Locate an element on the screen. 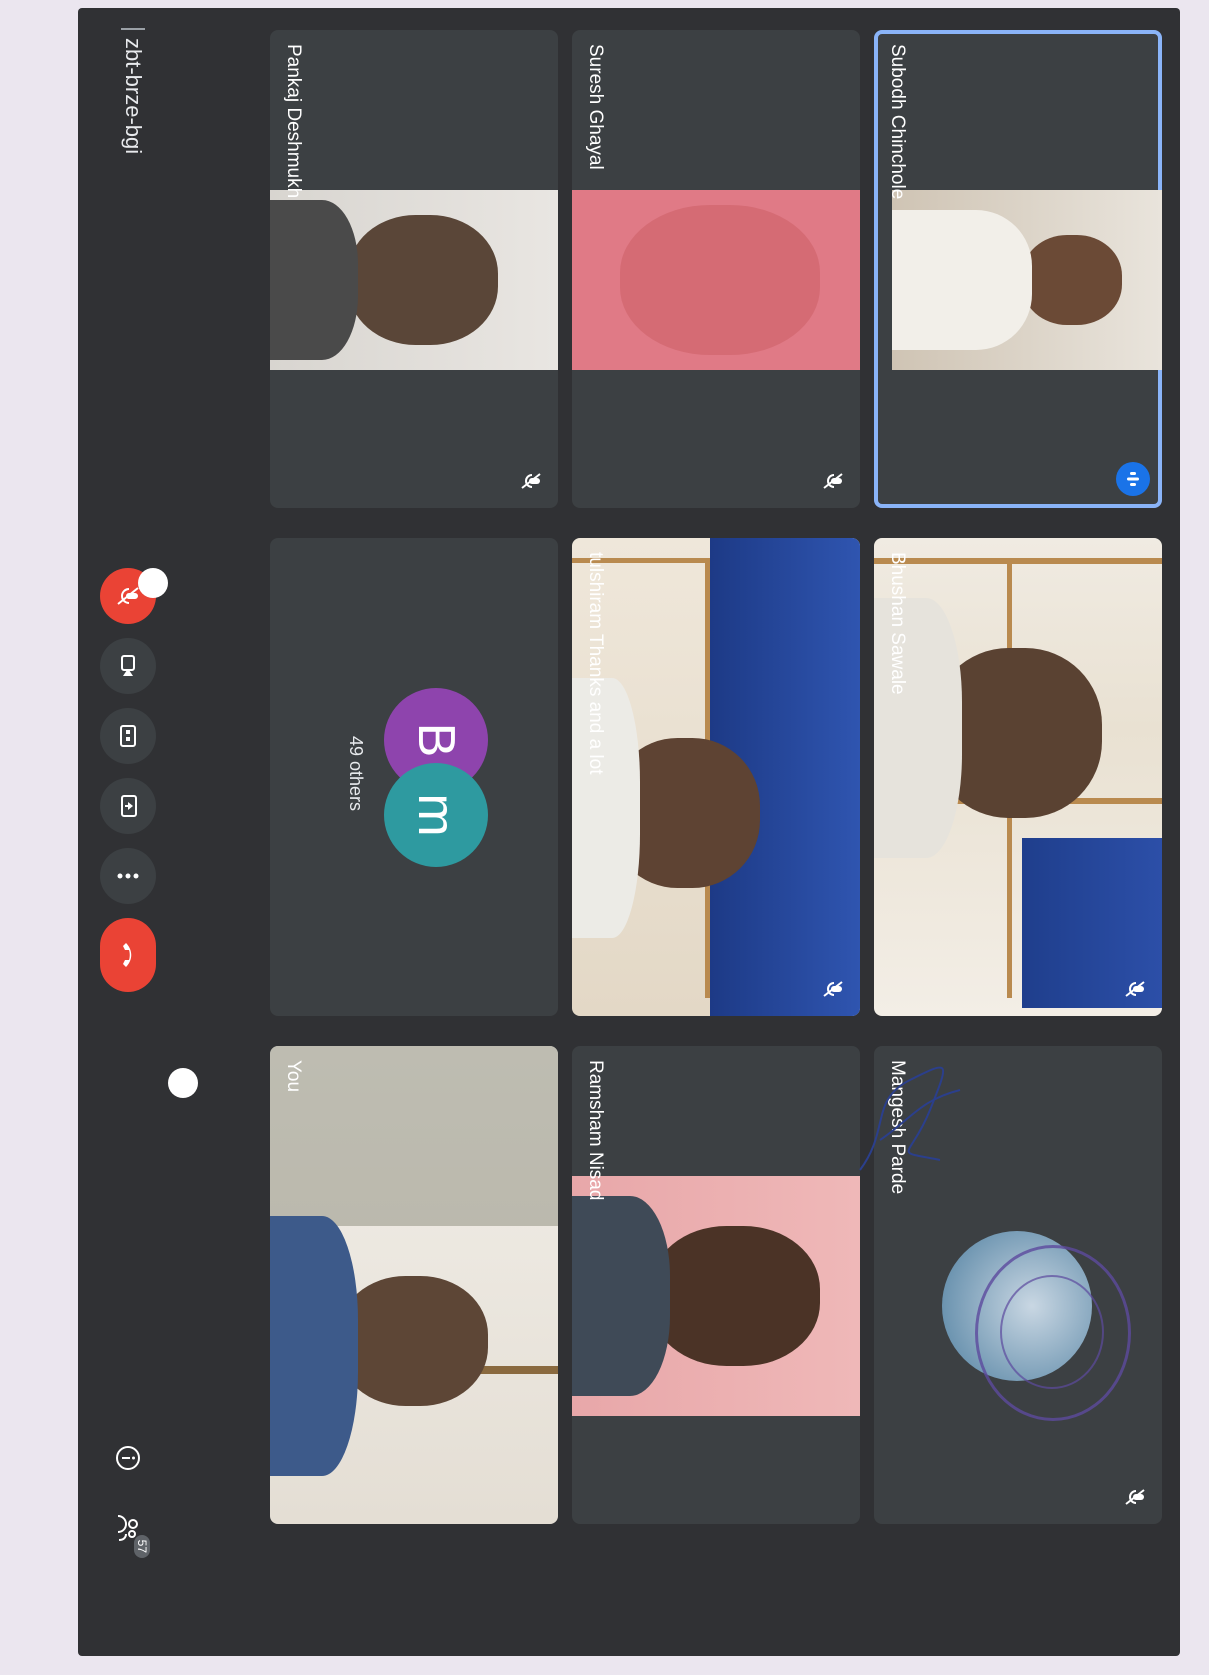 The image size is (1209, 1675). participant-name: Subodh Chinchole is located at coordinates (897, 122).